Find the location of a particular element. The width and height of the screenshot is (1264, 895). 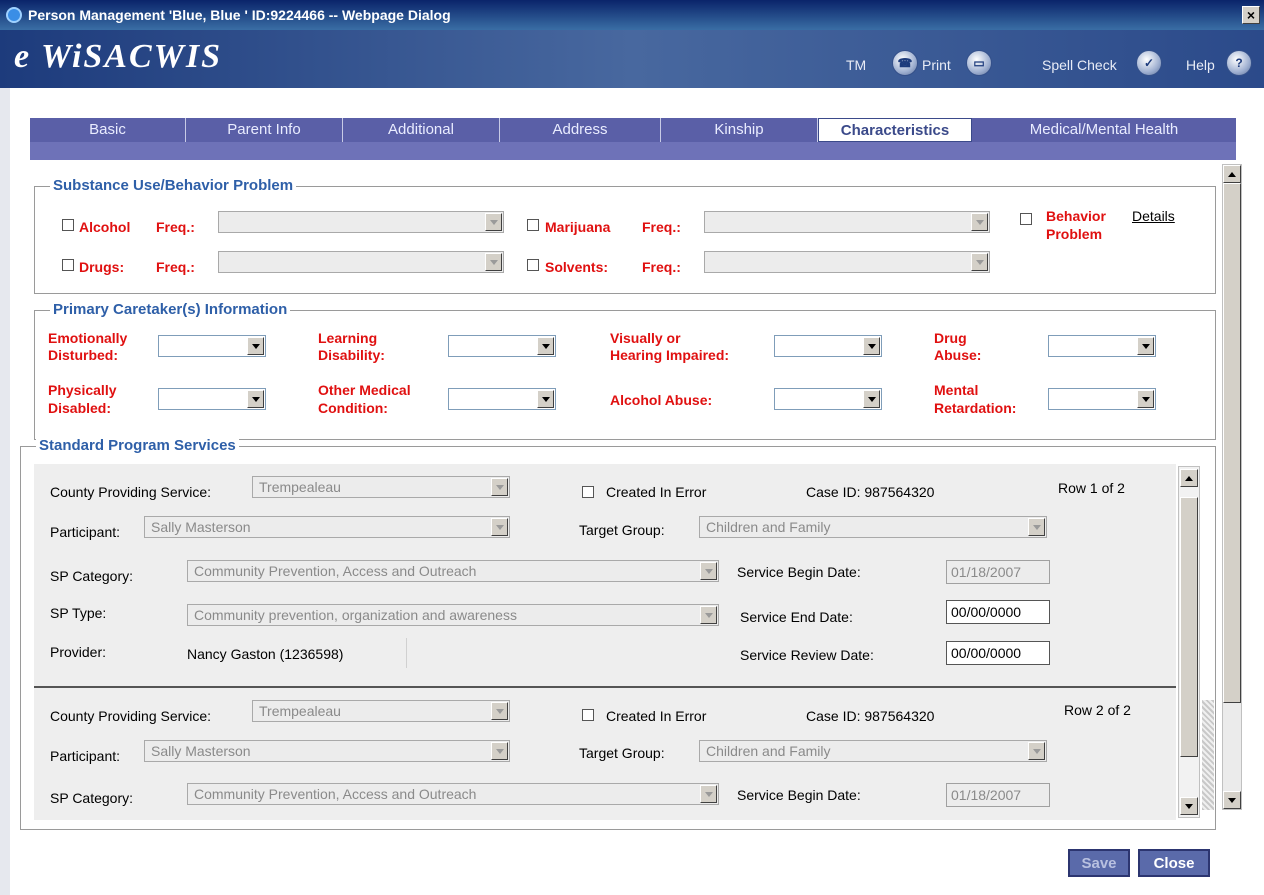

sps-scrollbar is located at coordinates (1189, 642).